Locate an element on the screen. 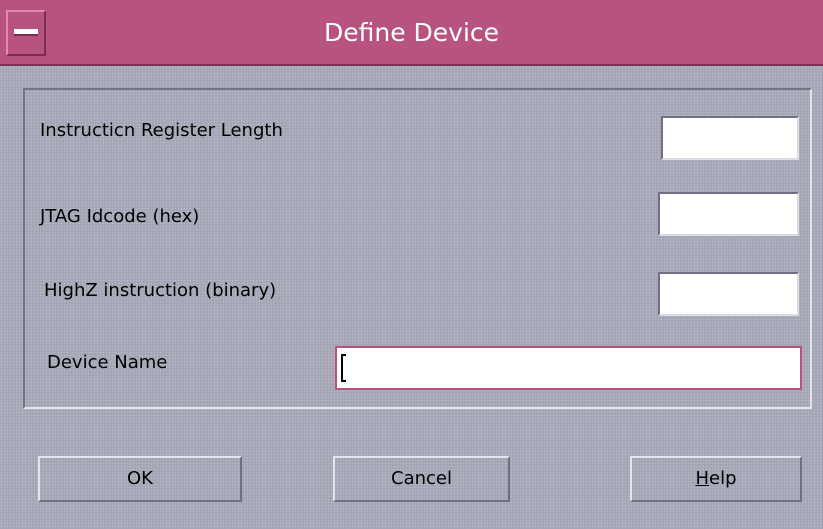 The image size is (823, 529). device-name-label: Device Name is located at coordinates (107, 362).